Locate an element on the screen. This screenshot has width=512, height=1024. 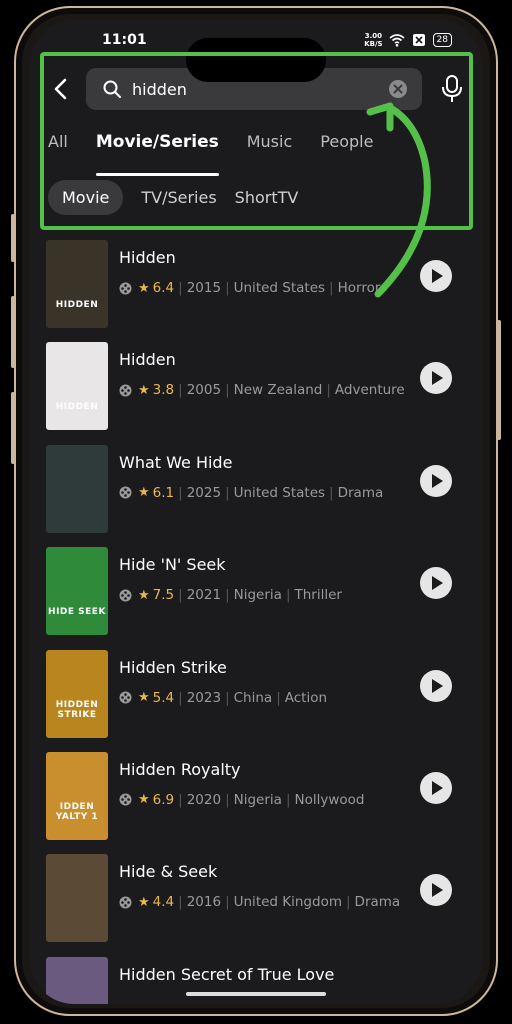
result-year: 2025 is located at coordinates (204, 492).